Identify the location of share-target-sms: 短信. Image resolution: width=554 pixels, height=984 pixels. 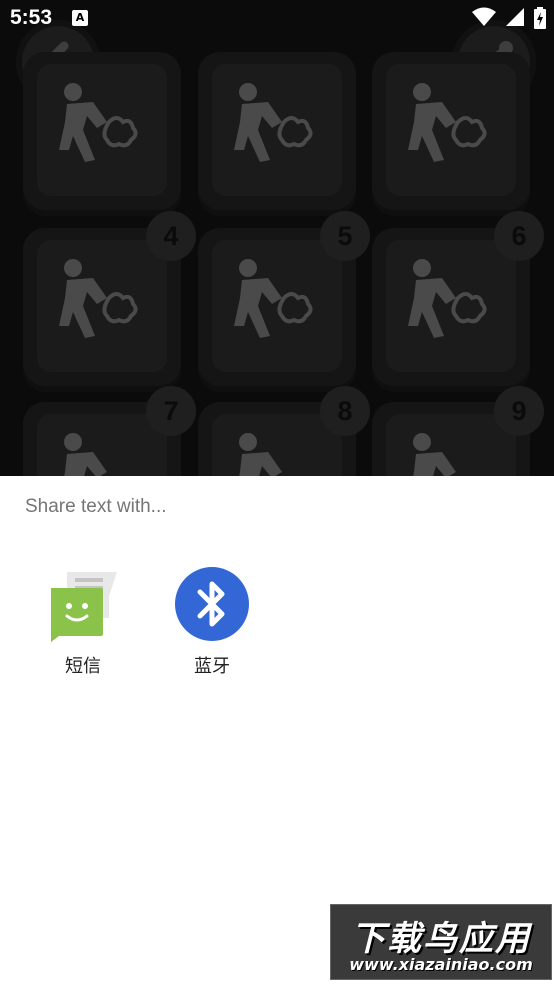
(83, 622).